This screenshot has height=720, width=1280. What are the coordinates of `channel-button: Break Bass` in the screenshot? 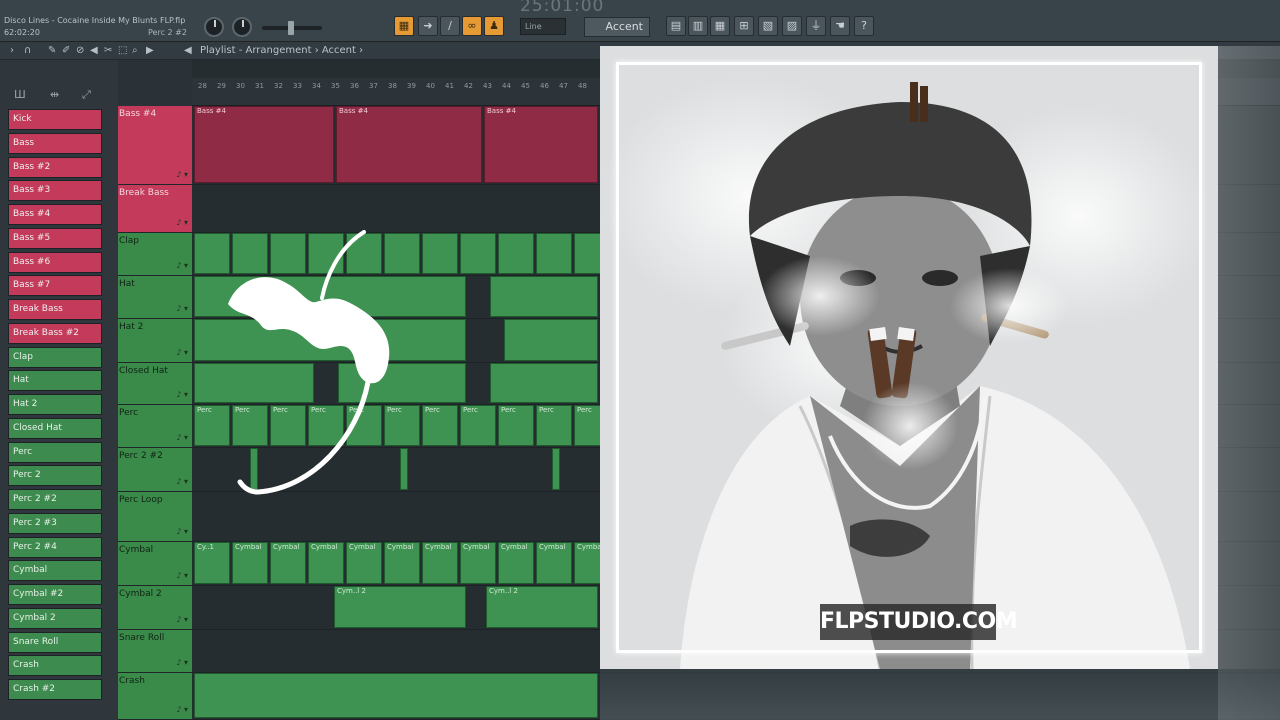 It's located at (55, 309).